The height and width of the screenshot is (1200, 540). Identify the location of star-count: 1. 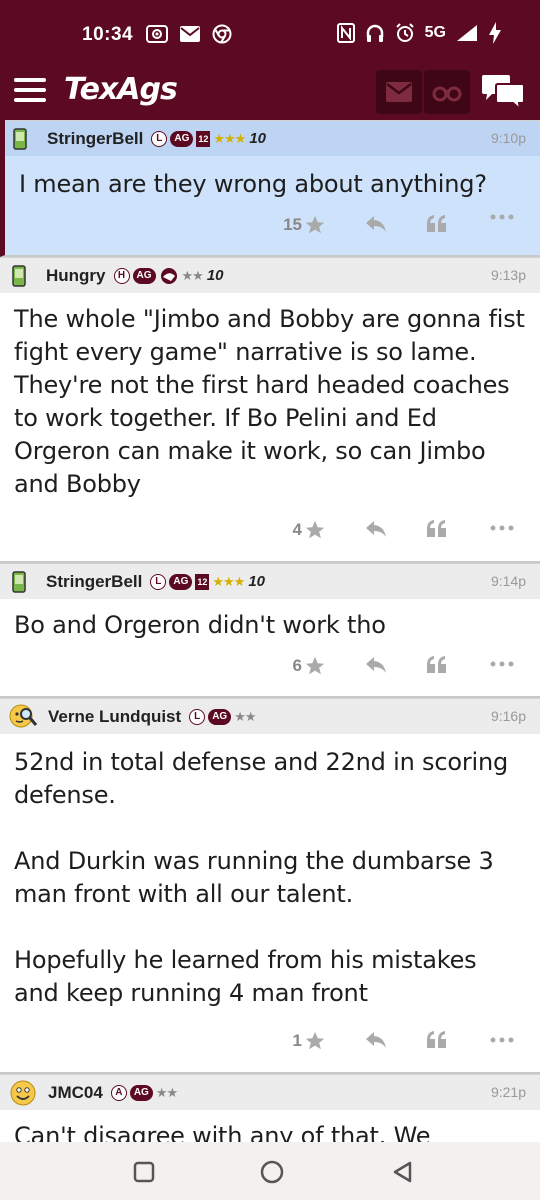
(297, 1040).